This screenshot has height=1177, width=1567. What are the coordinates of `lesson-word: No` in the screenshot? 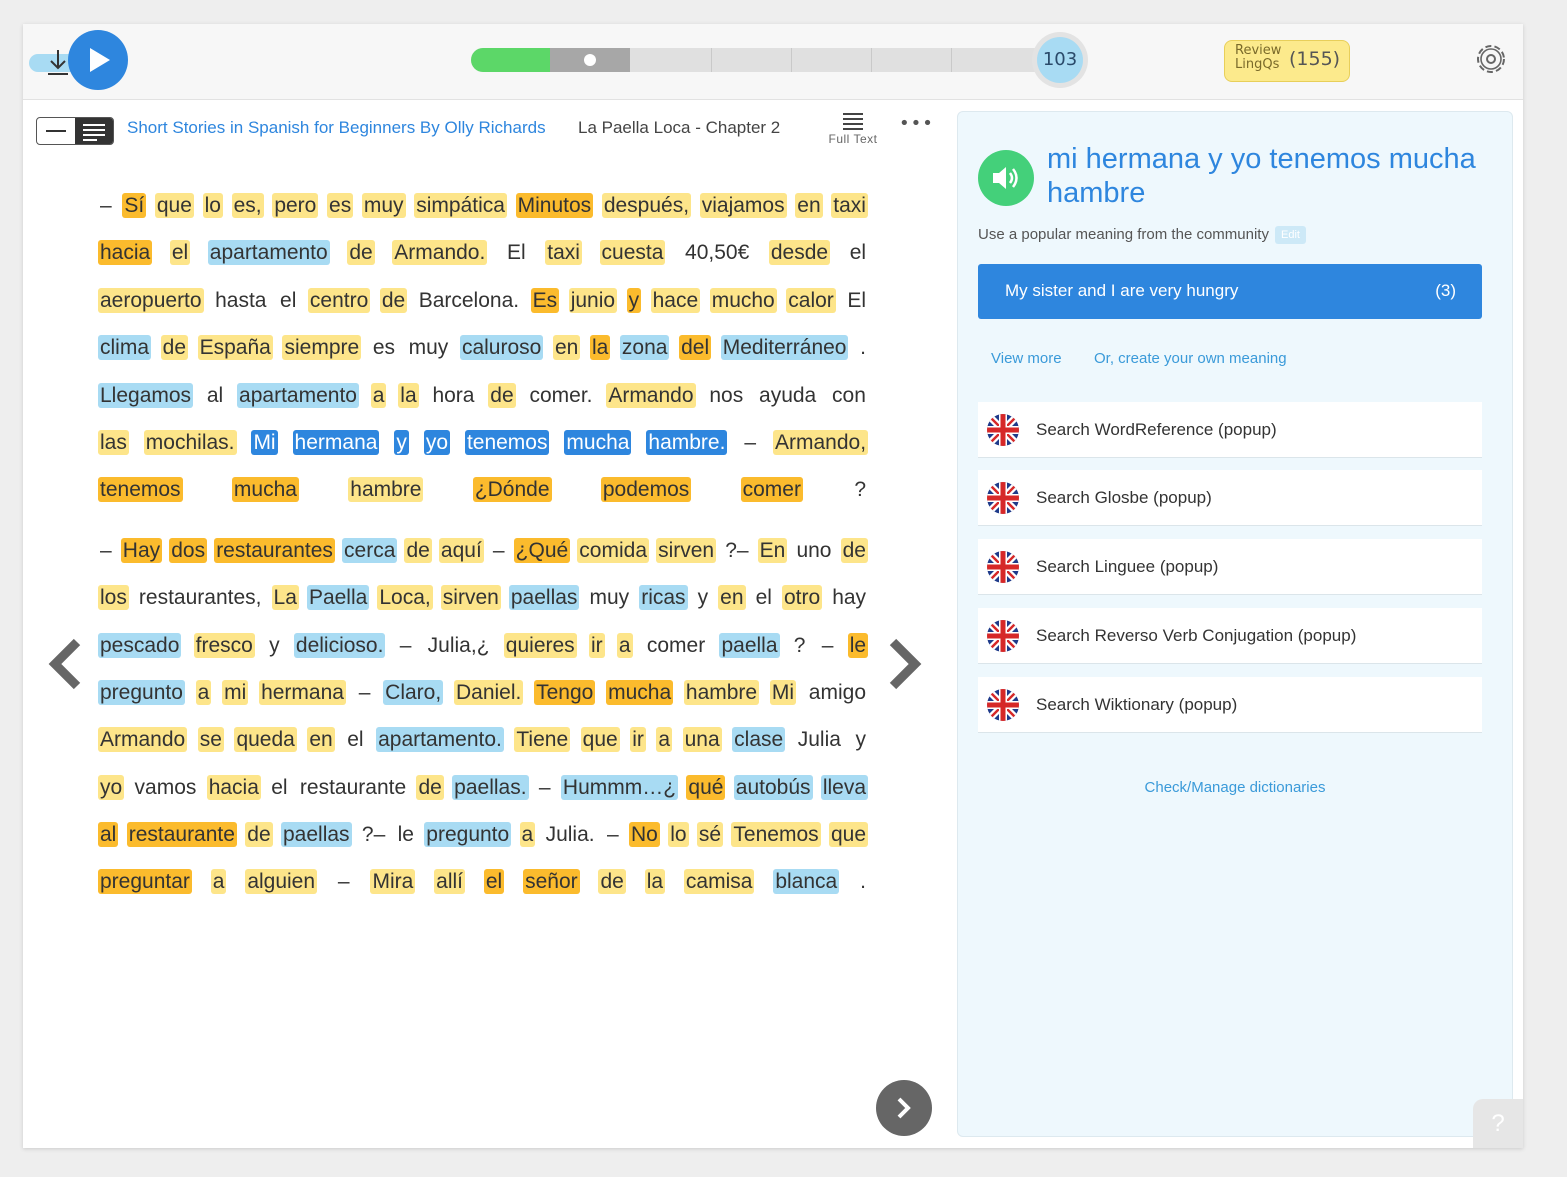 It's located at (644, 835).